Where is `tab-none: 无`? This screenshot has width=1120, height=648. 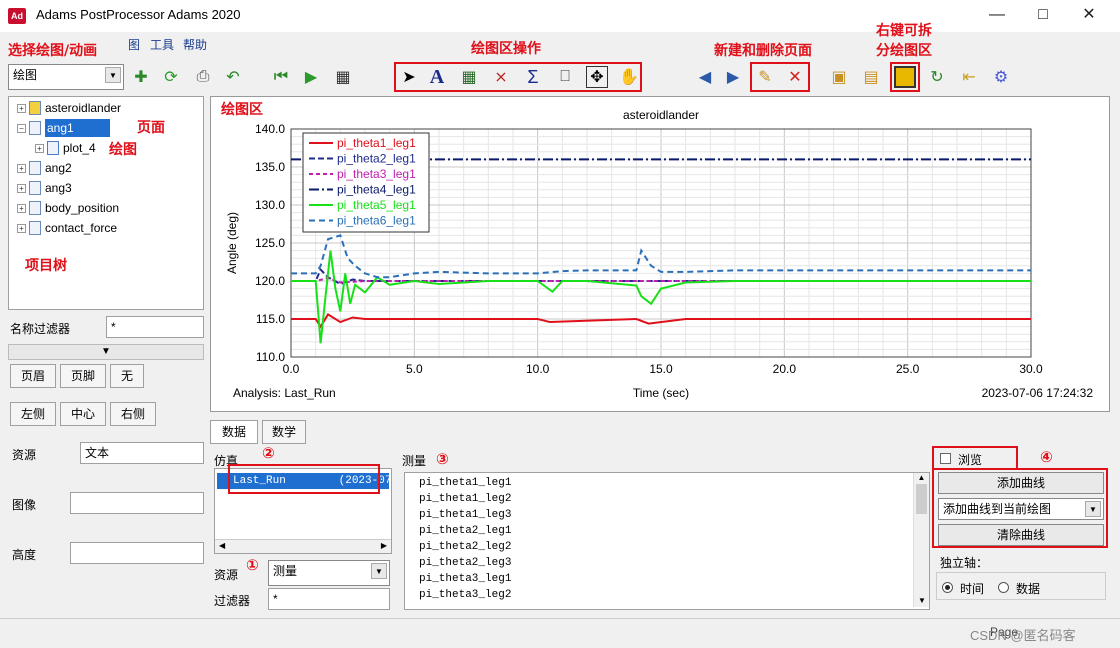 tab-none: 无 is located at coordinates (127, 376).